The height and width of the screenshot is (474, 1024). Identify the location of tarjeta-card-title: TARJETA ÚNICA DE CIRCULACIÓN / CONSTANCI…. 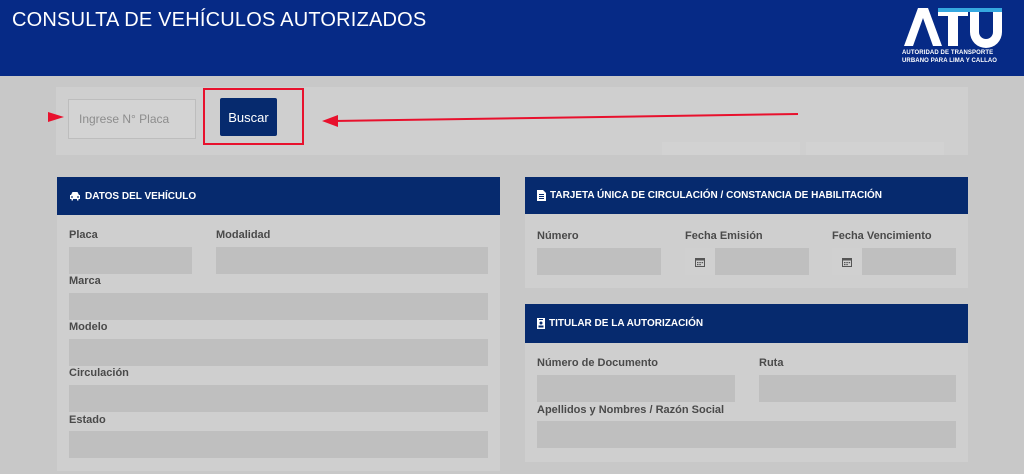
(716, 195).